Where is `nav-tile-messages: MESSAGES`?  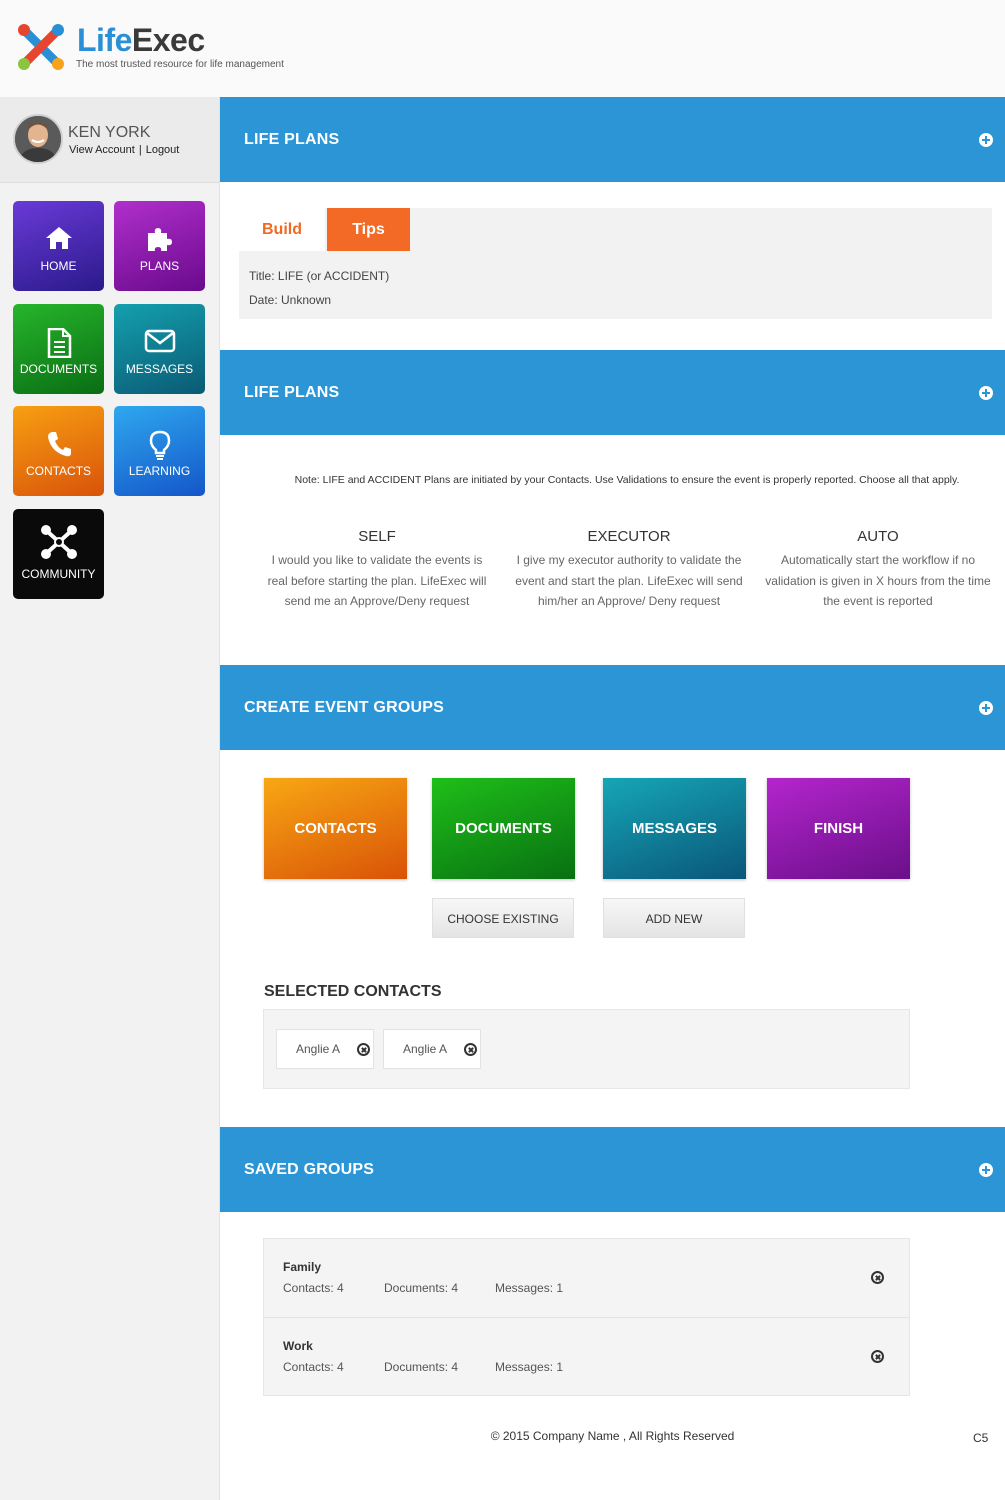
nav-tile-messages: MESSAGES is located at coordinates (159, 349).